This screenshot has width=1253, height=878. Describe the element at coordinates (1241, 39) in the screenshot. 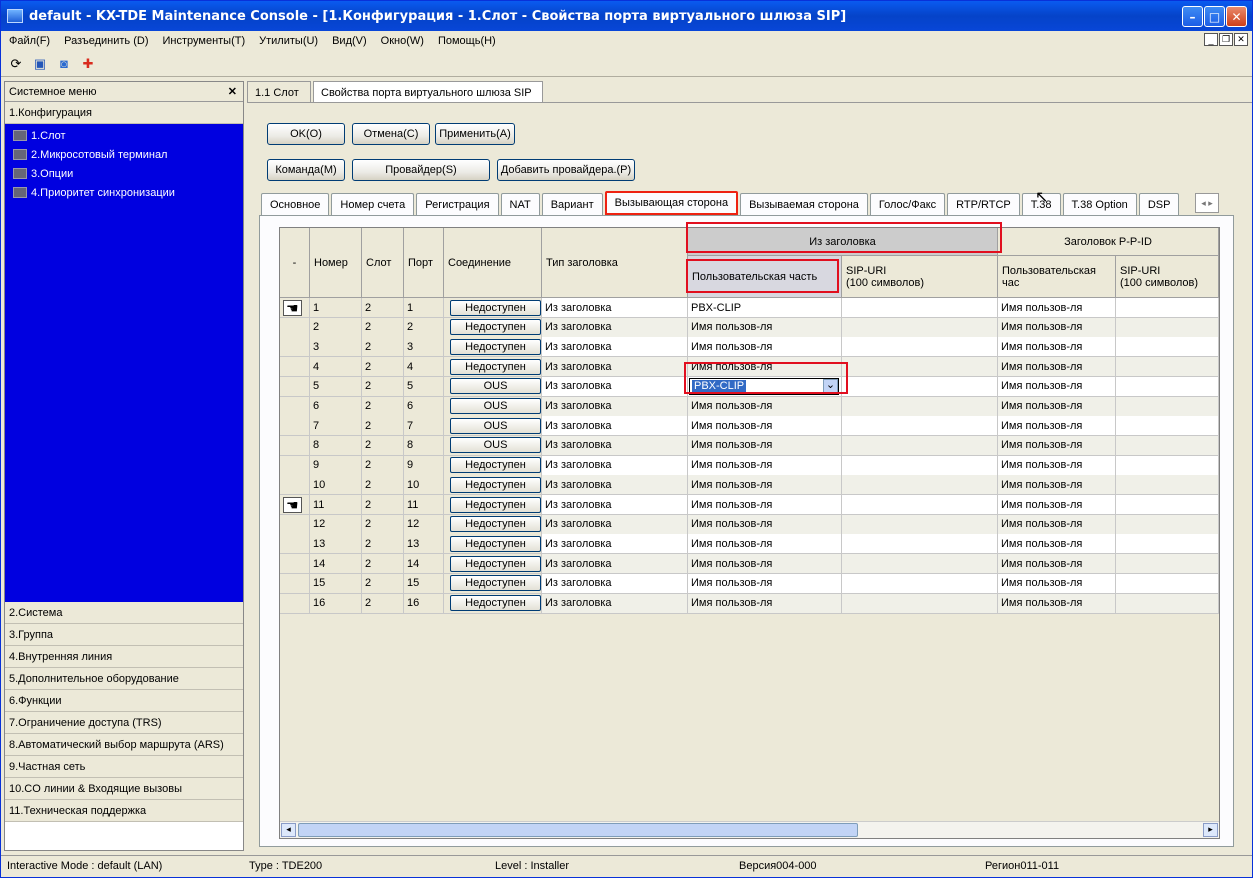

I see `mdi-close-icon: ✕` at that location.